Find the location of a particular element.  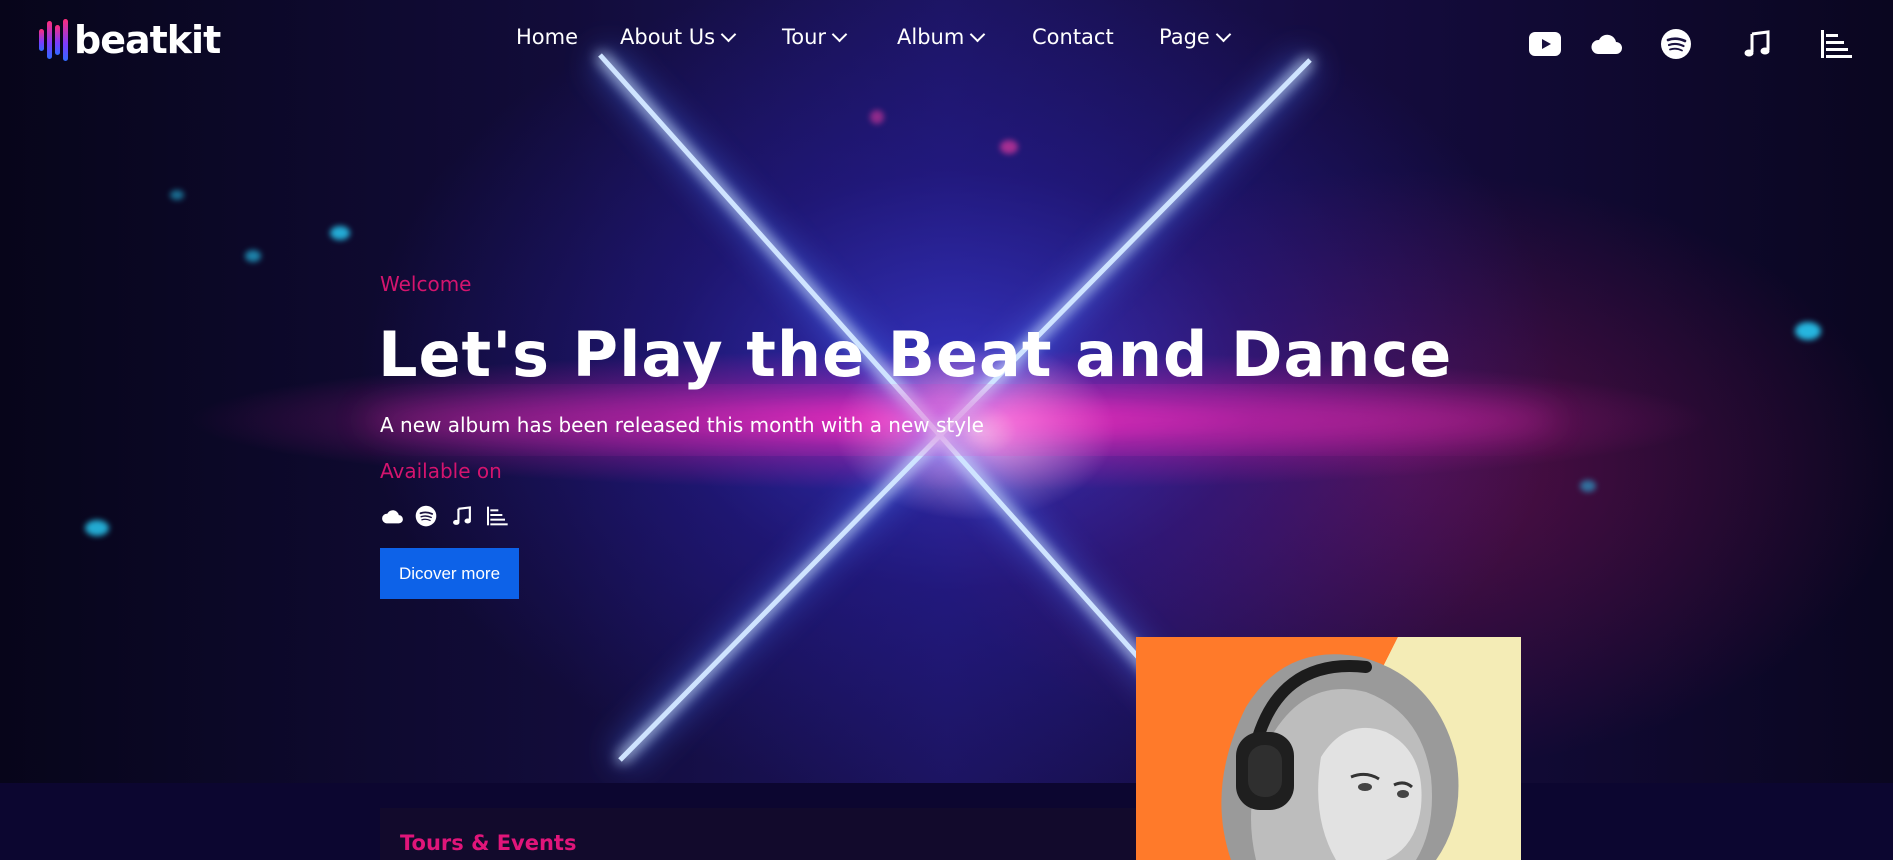

nav-tour: Tour is located at coordinates (815, 37).